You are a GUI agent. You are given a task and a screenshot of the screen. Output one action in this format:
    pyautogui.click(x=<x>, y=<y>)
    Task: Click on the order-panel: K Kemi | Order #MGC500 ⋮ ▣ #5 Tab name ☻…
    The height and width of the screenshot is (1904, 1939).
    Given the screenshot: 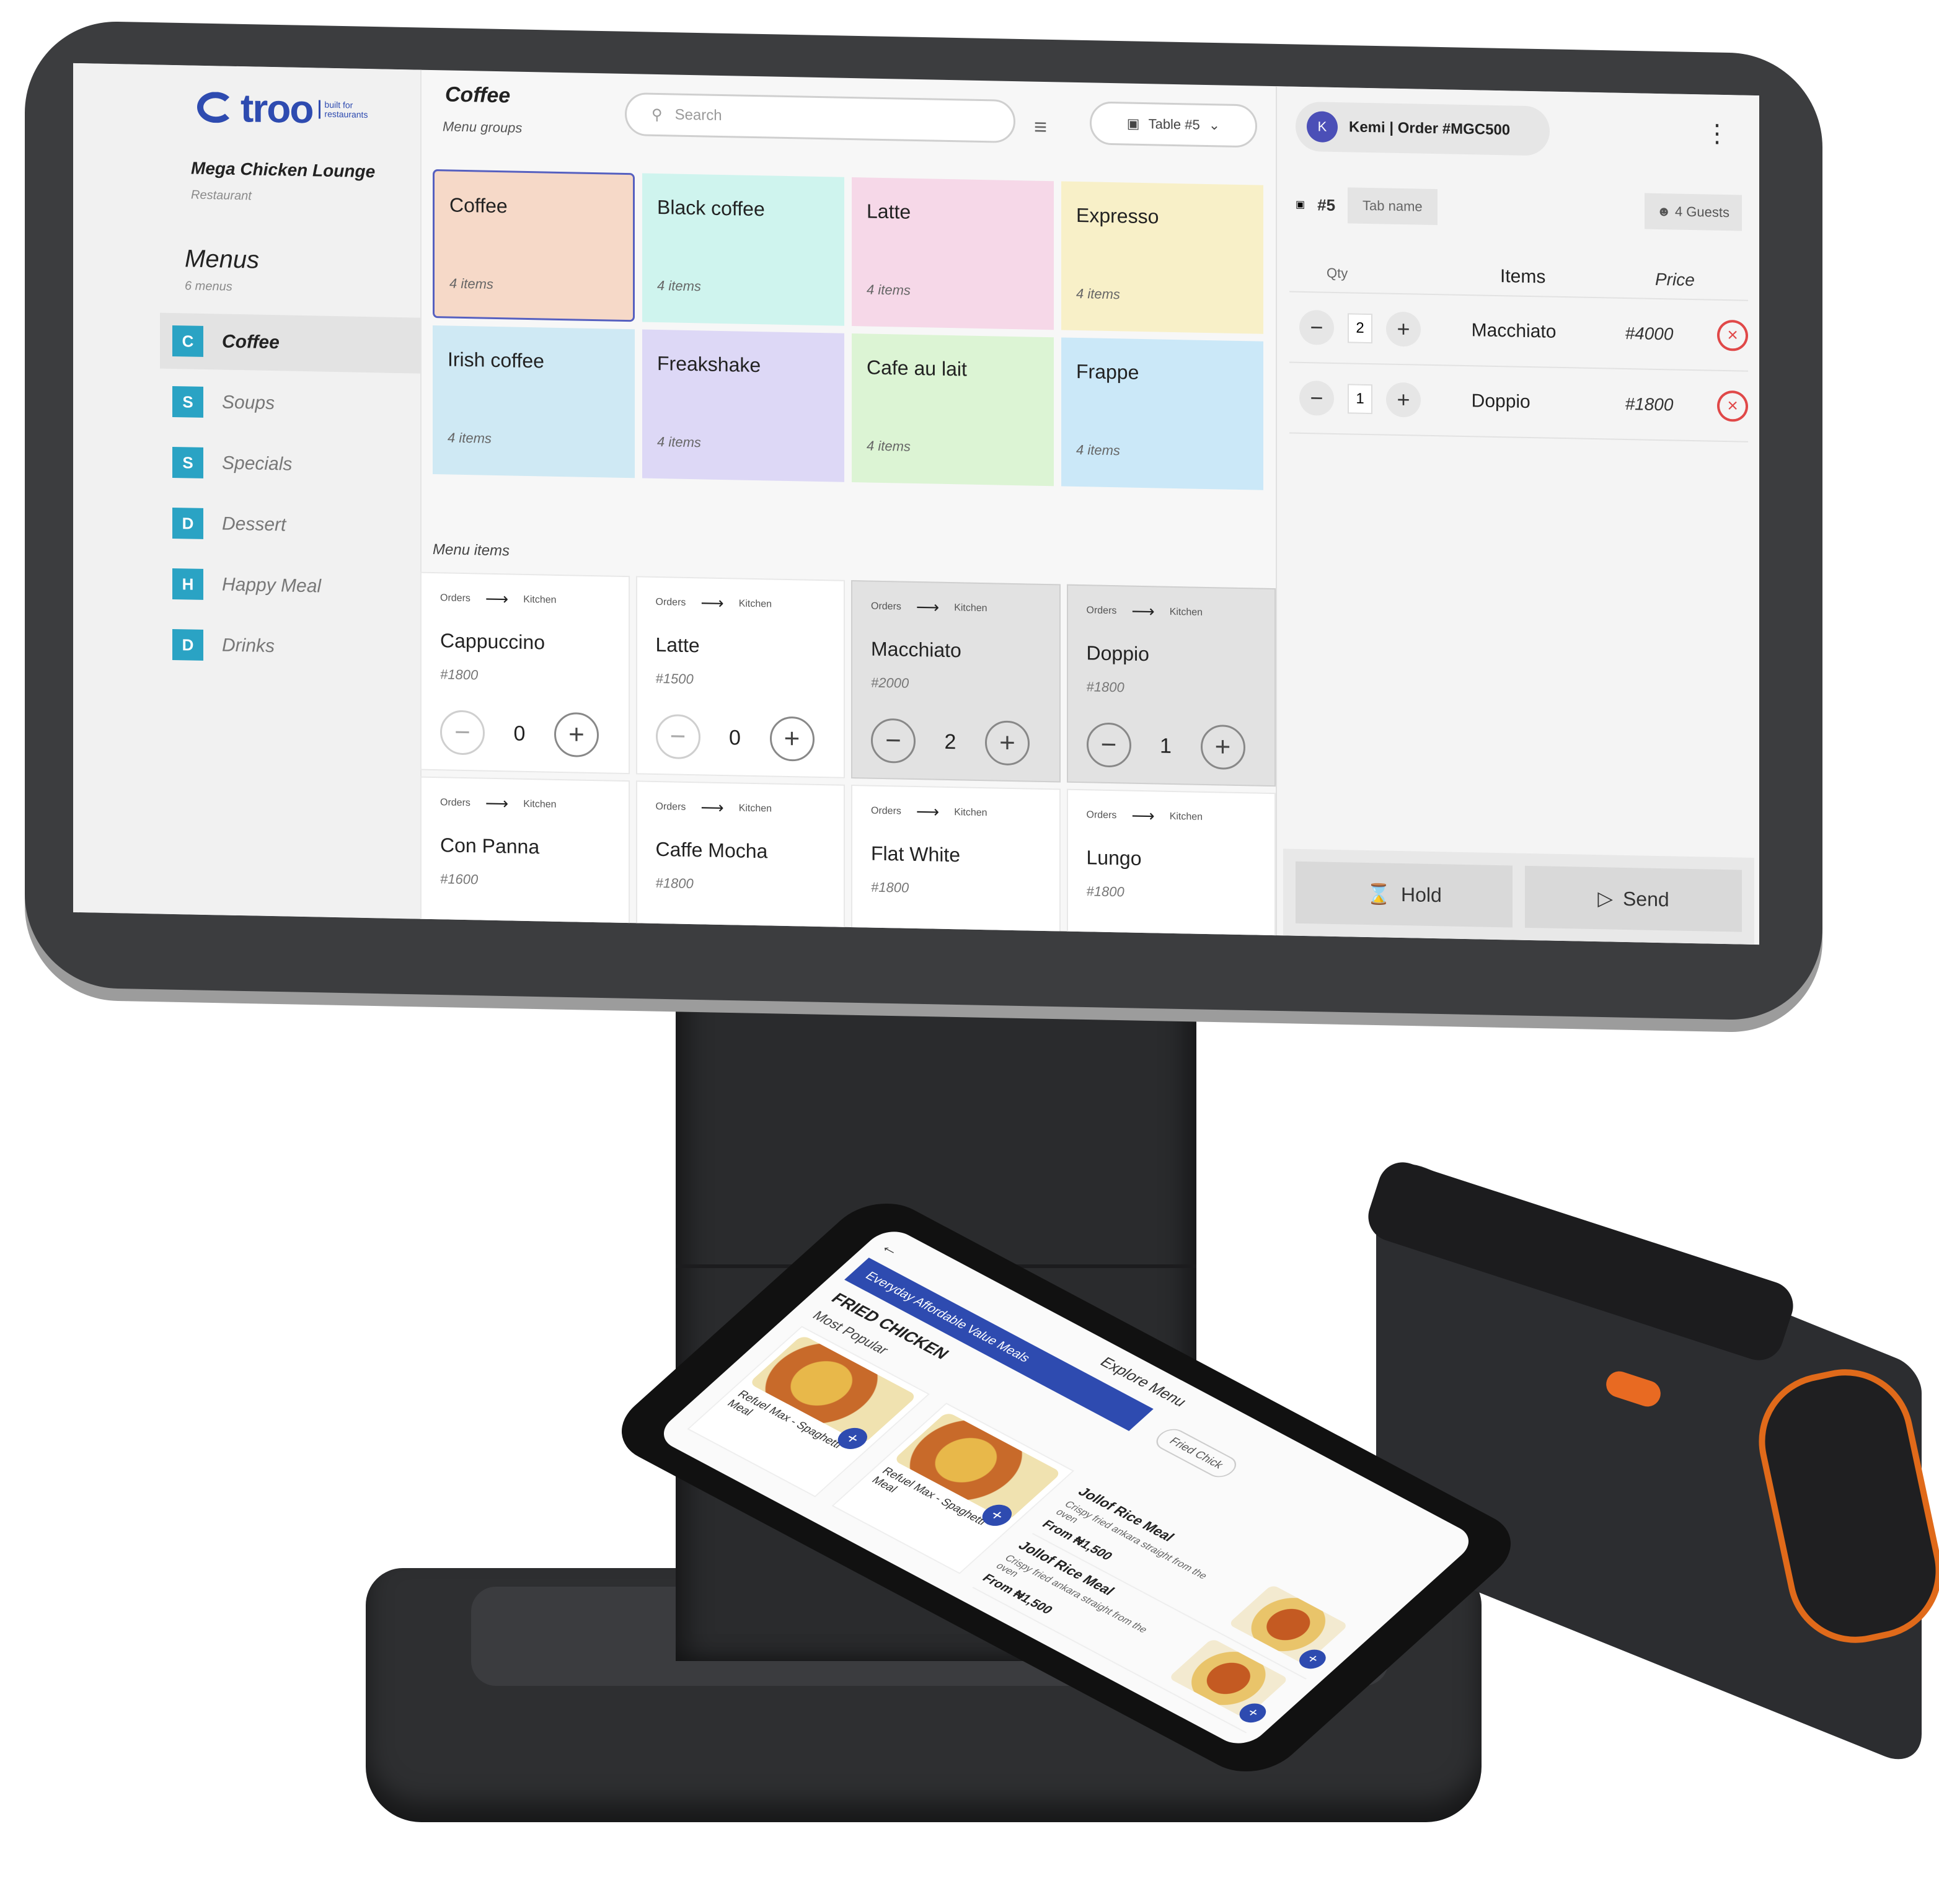 What is the action you would take?
    pyautogui.click(x=1517, y=515)
    